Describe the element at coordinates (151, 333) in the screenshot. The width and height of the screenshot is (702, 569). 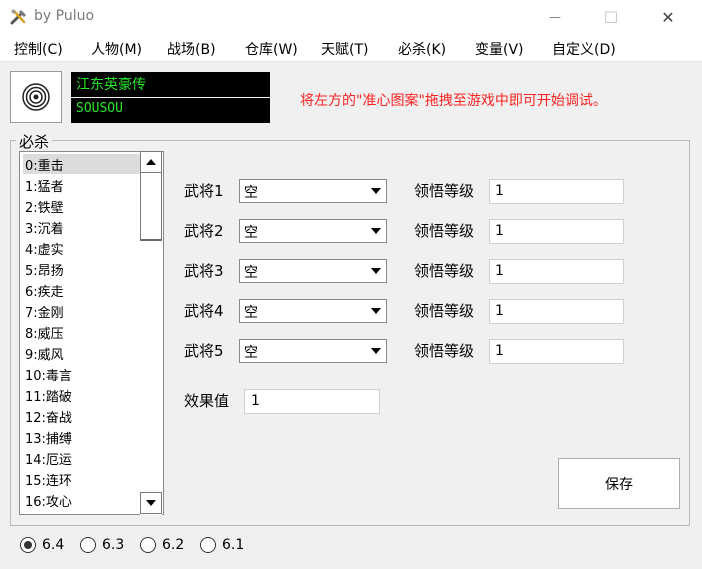
I see `skill-list-scrollbar` at that location.